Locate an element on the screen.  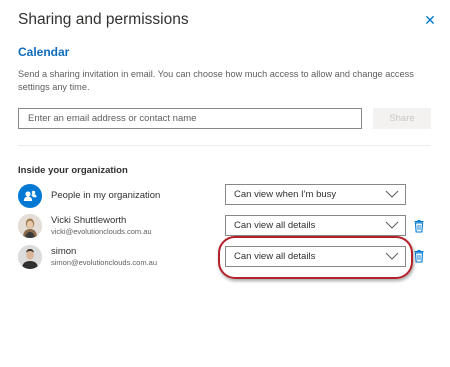
organization-heading: Inside your organization is located at coordinates (73, 170).